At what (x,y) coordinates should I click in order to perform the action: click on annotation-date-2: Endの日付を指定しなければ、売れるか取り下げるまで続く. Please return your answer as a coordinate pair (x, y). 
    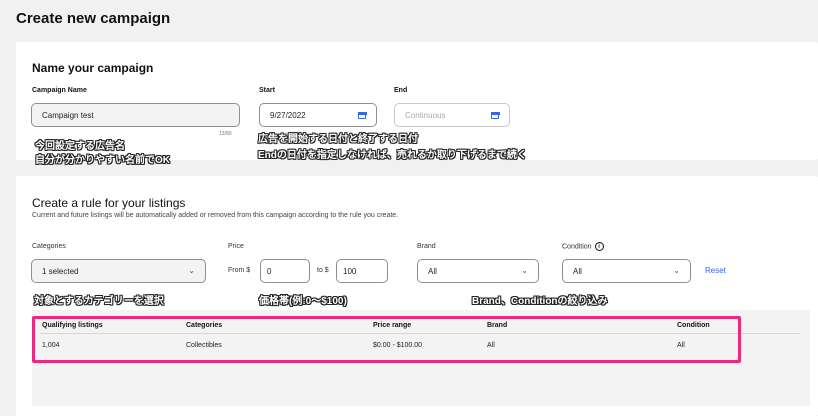
    Looking at the image, I should click on (392, 155).